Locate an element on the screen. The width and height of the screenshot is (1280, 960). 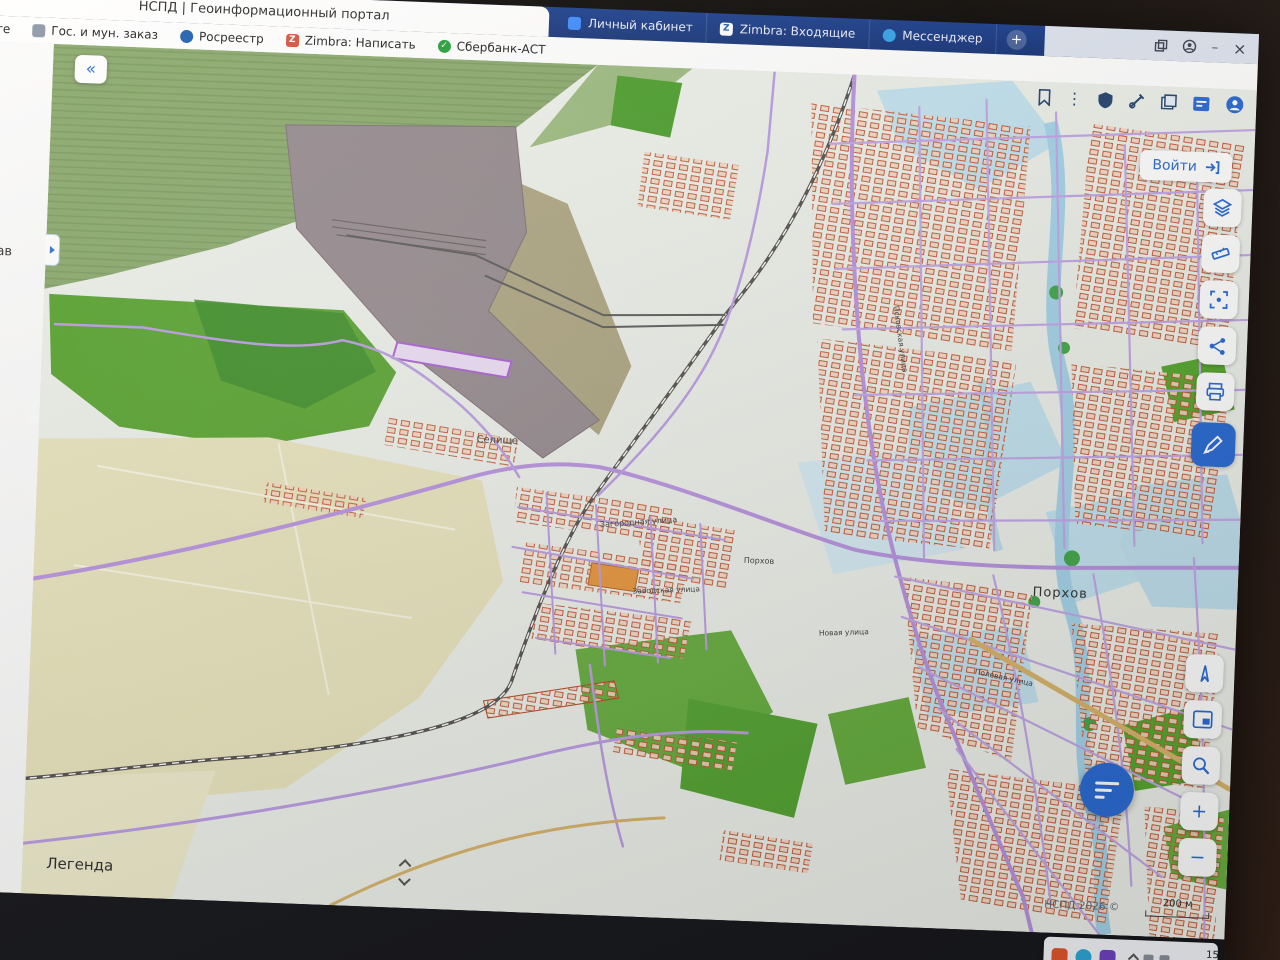
bookmark-label: Zimbra: Написать is located at coordinates (360, 42).